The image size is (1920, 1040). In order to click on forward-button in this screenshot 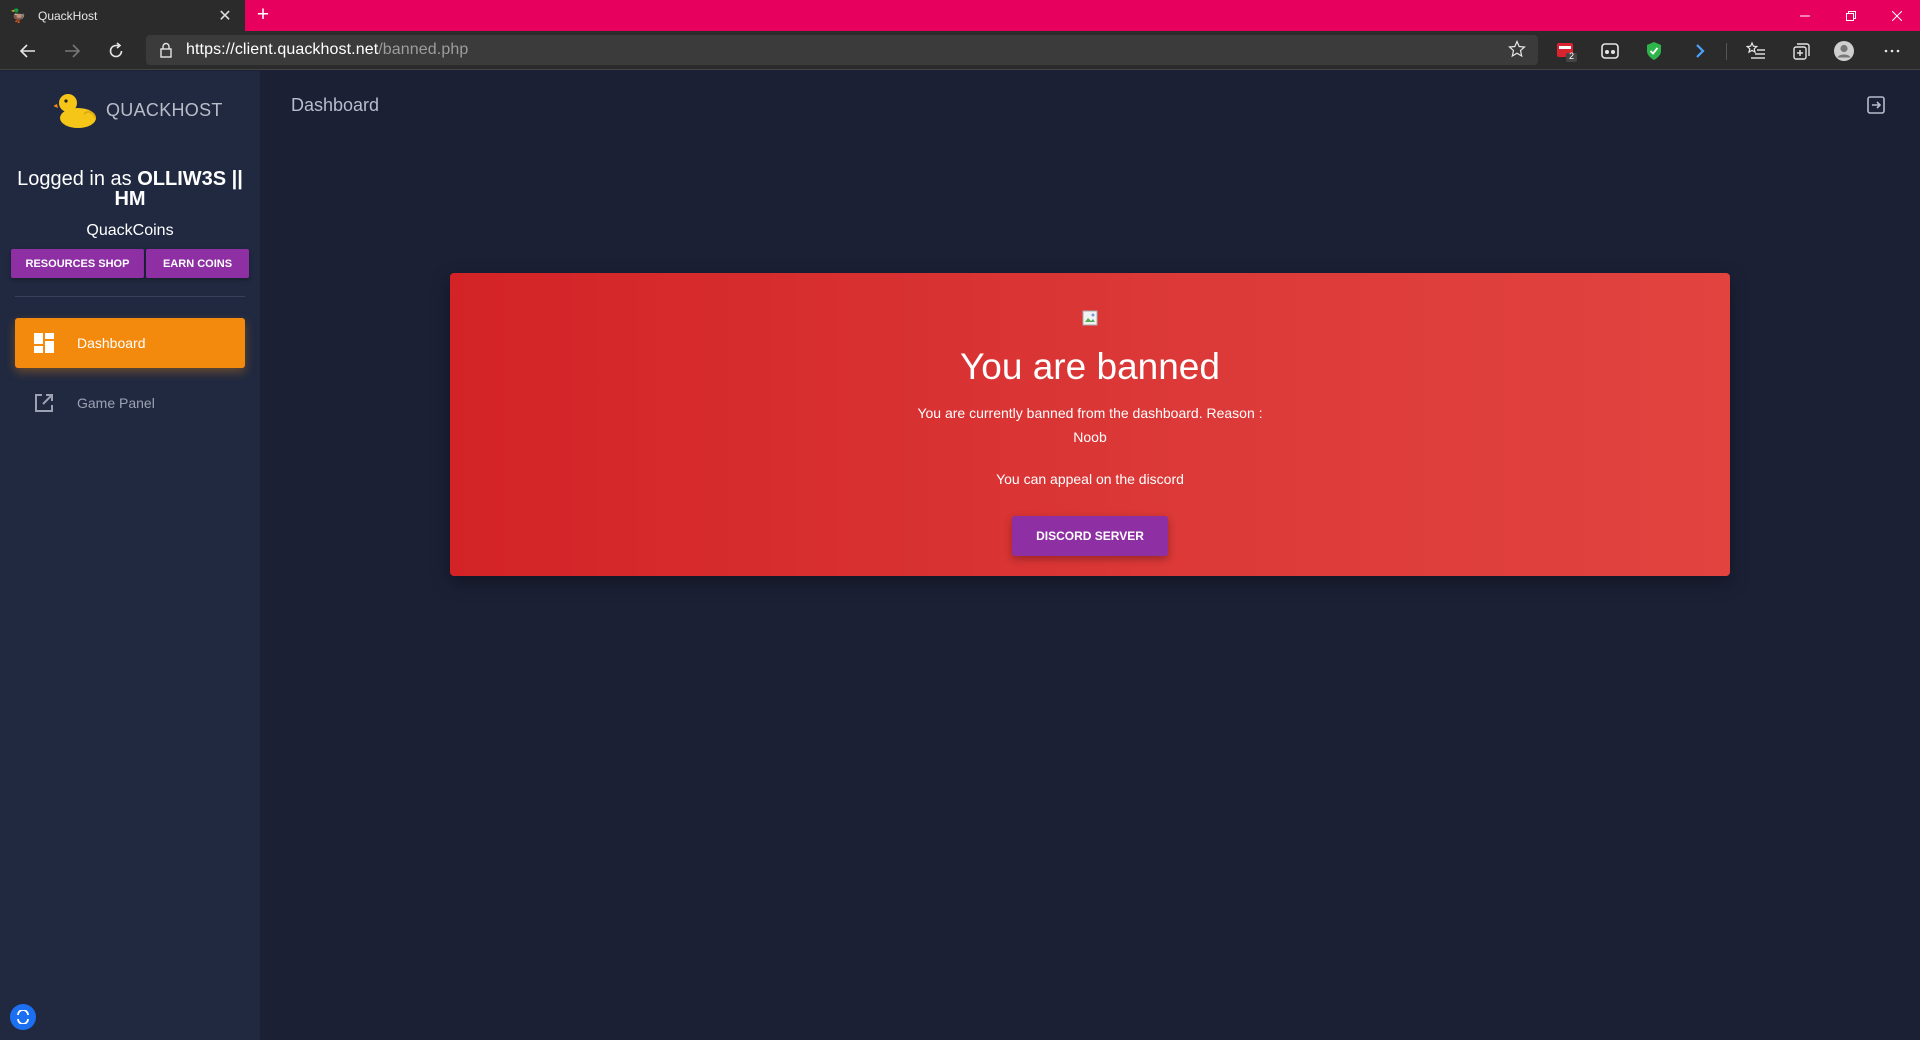, I will do `click(72, 51)`.